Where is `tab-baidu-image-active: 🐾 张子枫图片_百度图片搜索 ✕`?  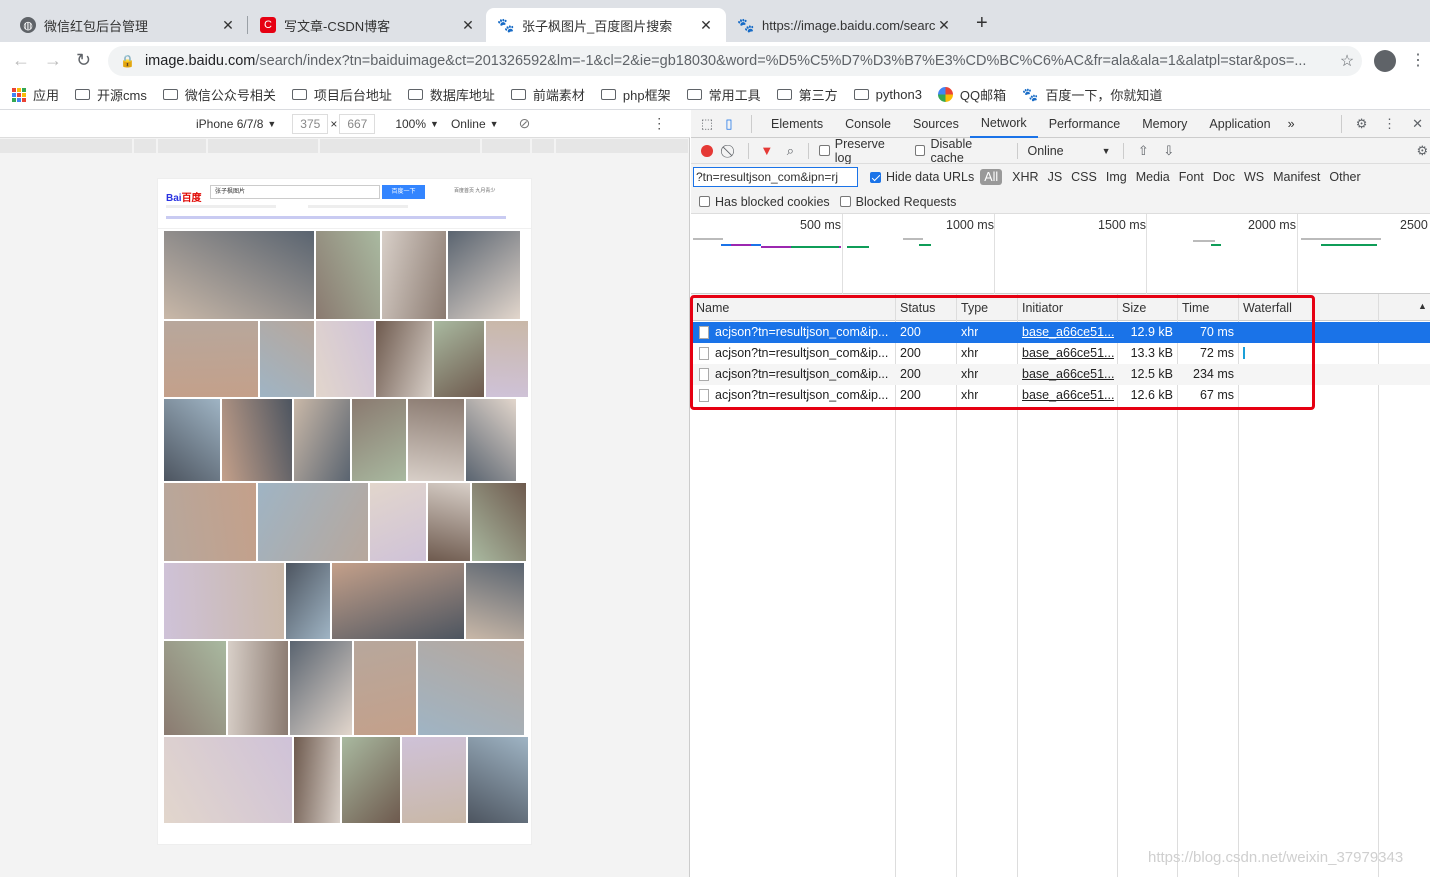
tab-baidu-image-active: 🐾 张子枫图片_百度图片搜索 ✕ is located at coordinates (606, 25).